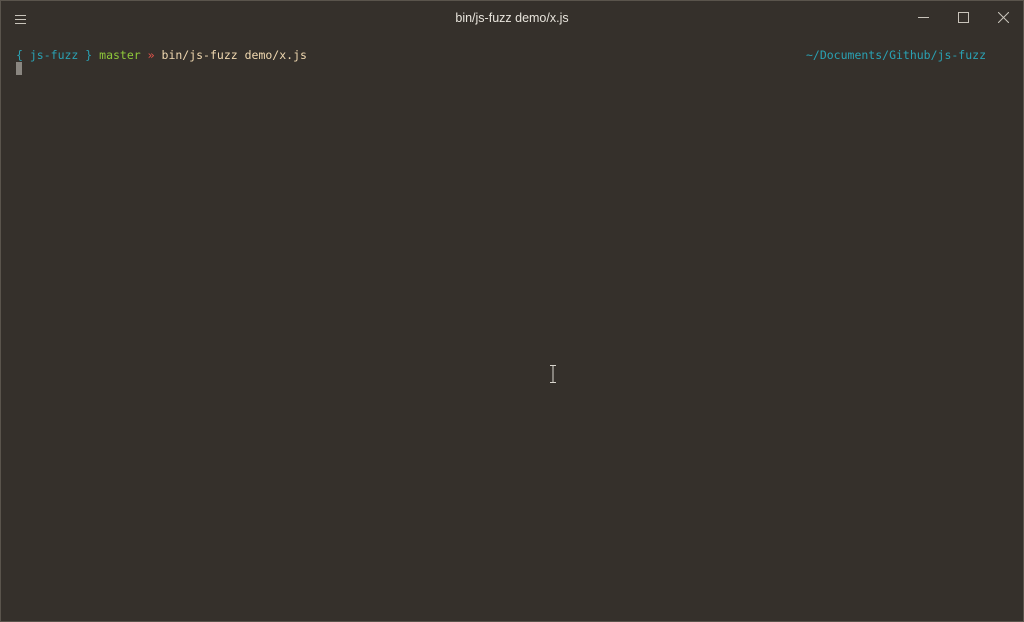 The height and width of the screenshot is (622, 1024). What do you see at coordinates (120, 55) in the screenshot?
I see `prompt-branch: master` at bounding box center [120, 55].